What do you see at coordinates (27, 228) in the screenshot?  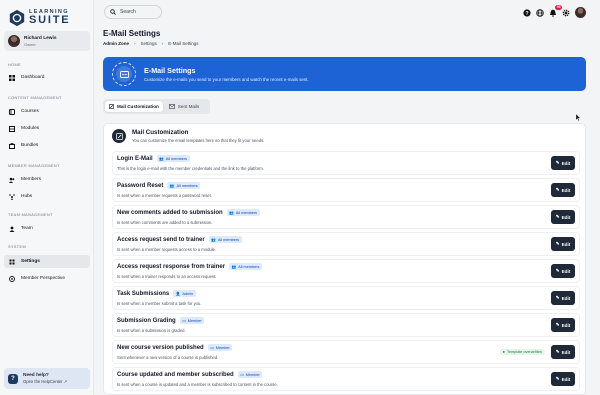 I see `sidebar-item-label: Team` at bounding box center [27, 228].